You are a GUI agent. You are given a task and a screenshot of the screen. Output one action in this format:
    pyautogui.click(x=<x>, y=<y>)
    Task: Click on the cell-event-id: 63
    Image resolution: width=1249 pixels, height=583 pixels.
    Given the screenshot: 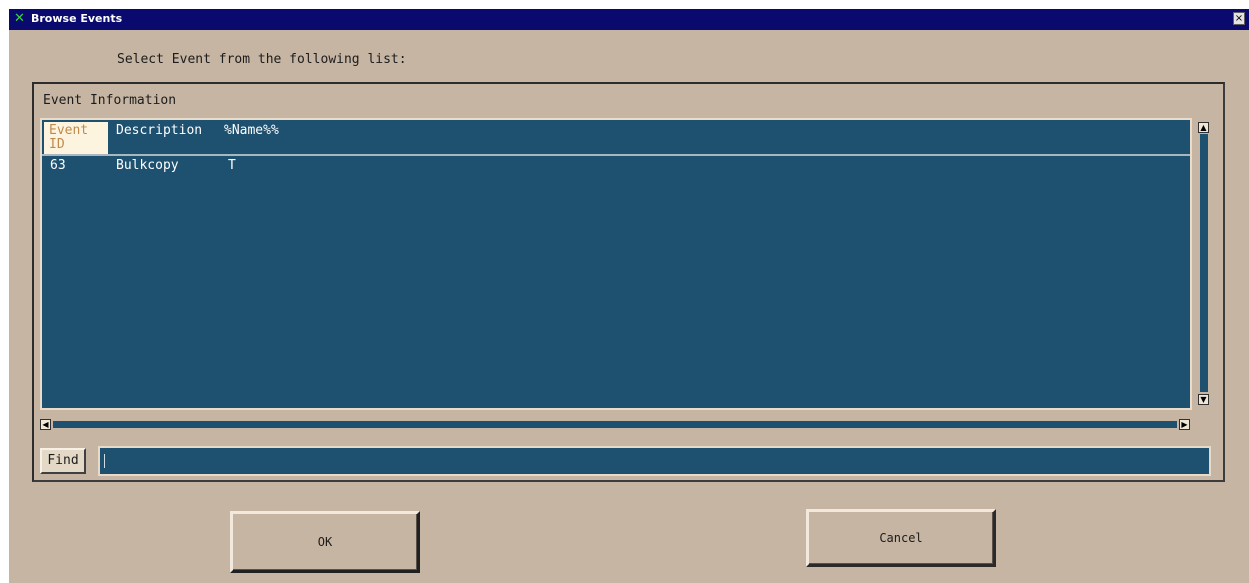 What is the action you would take?
    pyautogui.click(x=58, y=165)
    